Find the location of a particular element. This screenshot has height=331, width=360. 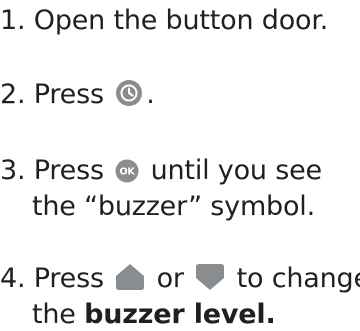

step-text-line2-bold: buzzer level. is located at coordinates (180, 314).